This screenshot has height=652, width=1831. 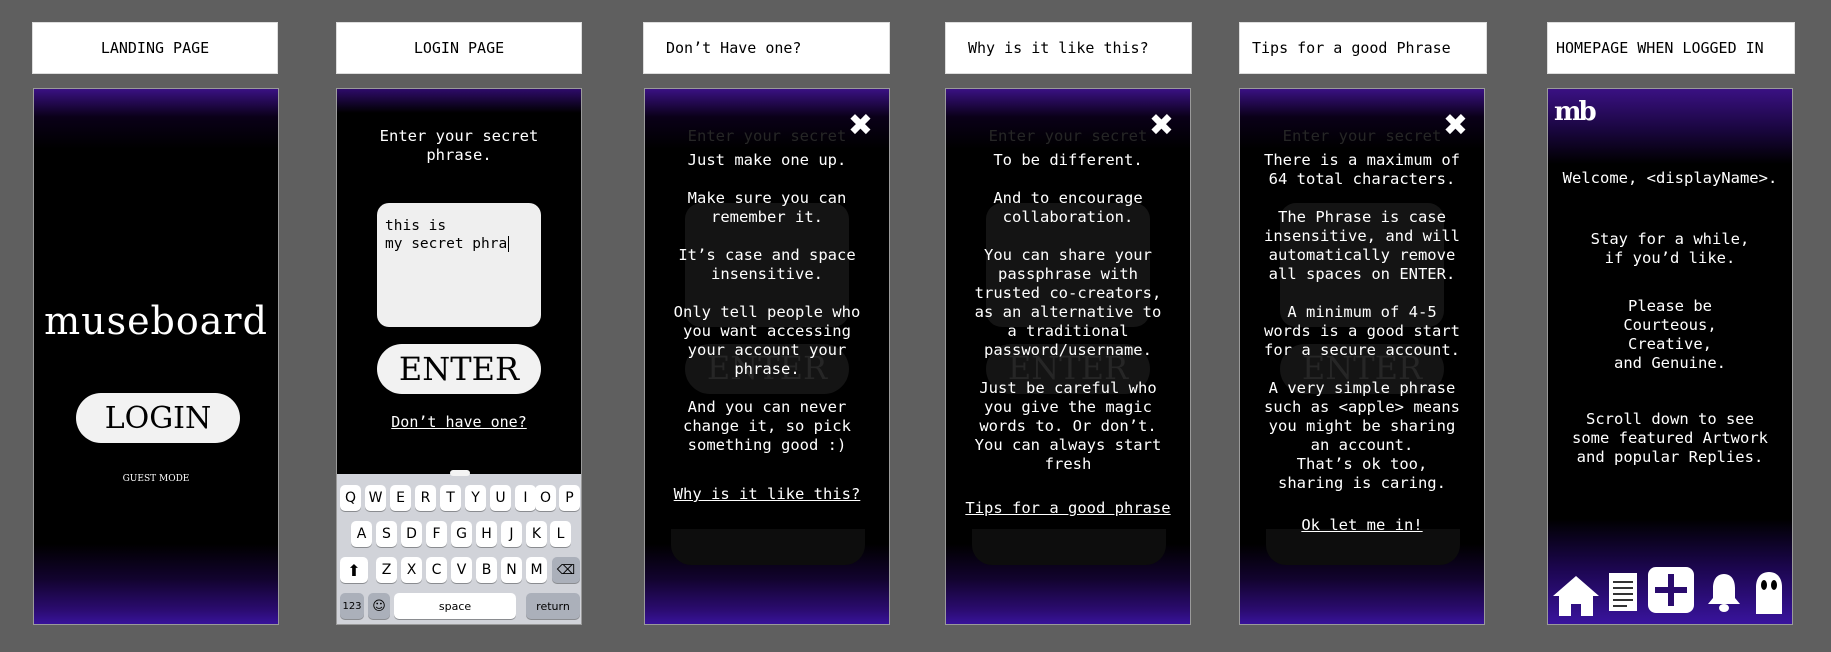 What do you see at coordinates (1623, 592) in the screenshot?
I see `document-icon` at bounding box center [1623, 592].